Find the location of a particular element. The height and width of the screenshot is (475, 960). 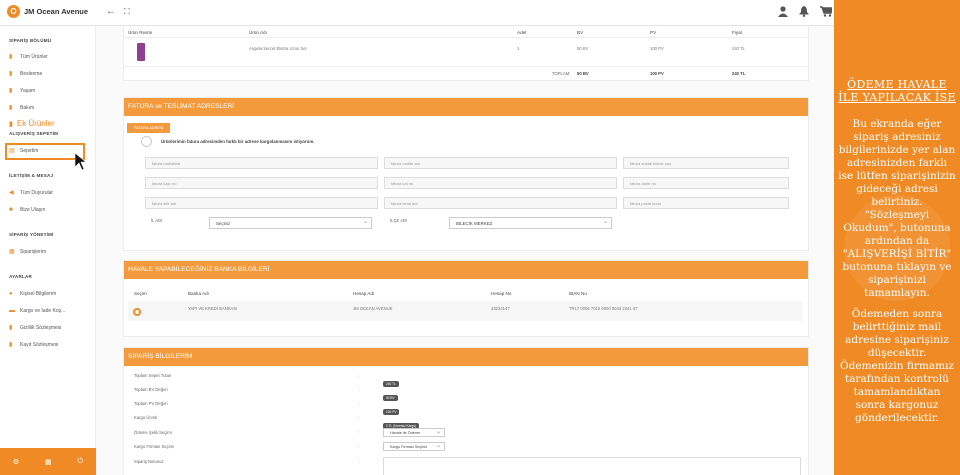

power-icon: ⏻ is located at coordinates (81, 462).